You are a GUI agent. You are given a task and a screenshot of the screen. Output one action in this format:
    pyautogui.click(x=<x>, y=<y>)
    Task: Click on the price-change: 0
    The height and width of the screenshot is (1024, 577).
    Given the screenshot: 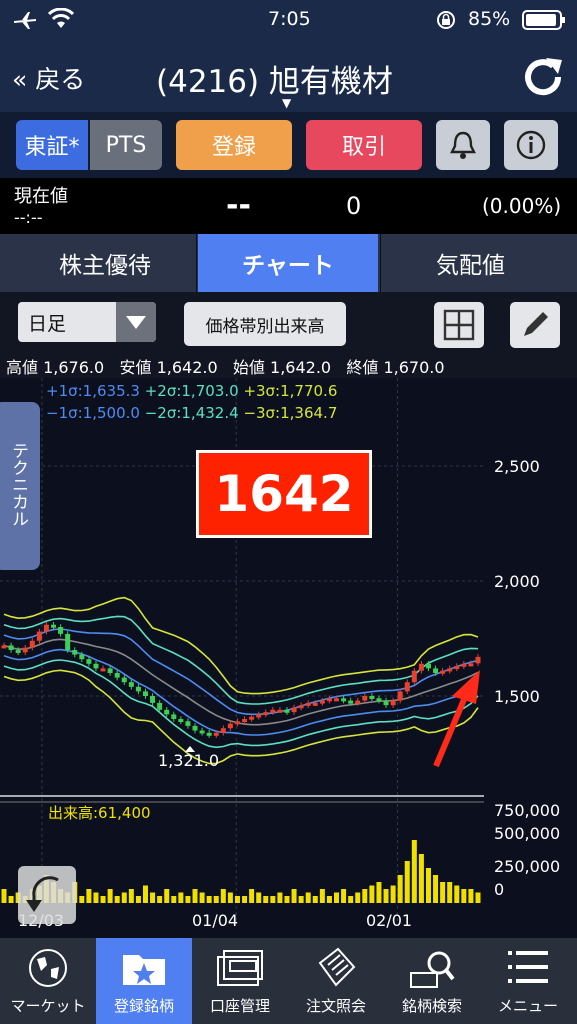 What is the action you would take?
    pyautogui.click(x=354, y=206)
    